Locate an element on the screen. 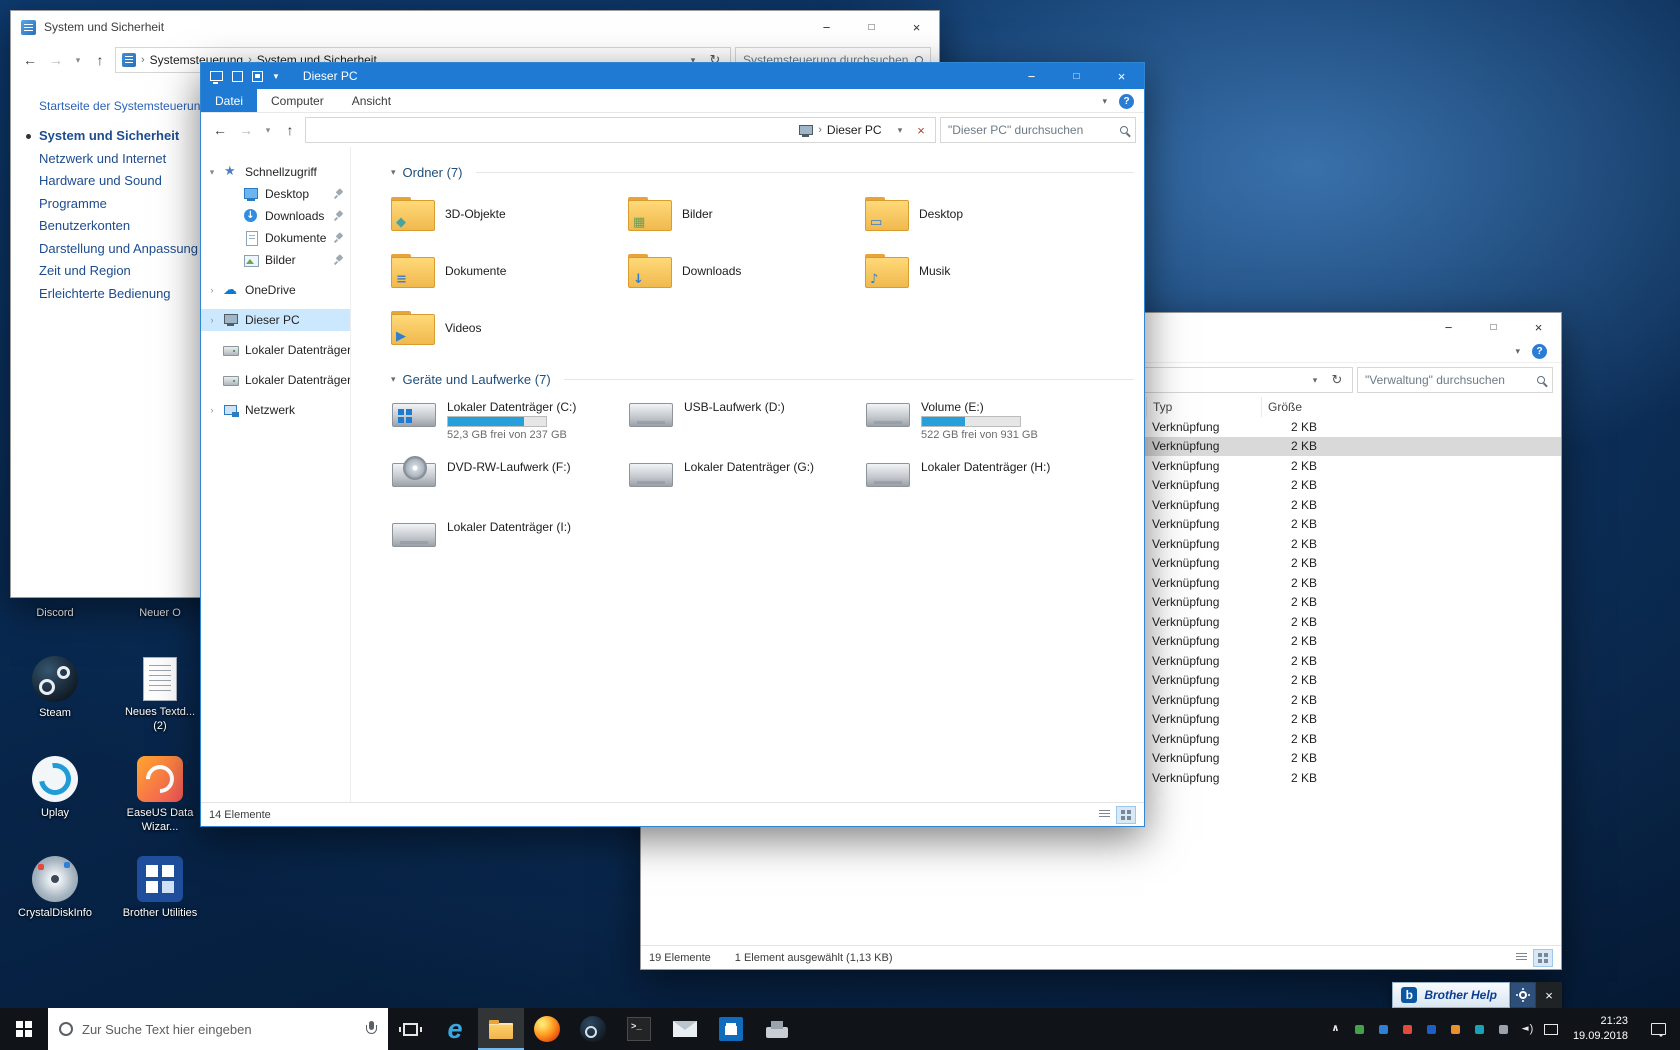 The height and width of the screenshot is (1050, 1680). sidebar-category-link: Erleichterte Bedienung is located at coordinates (105, 293).